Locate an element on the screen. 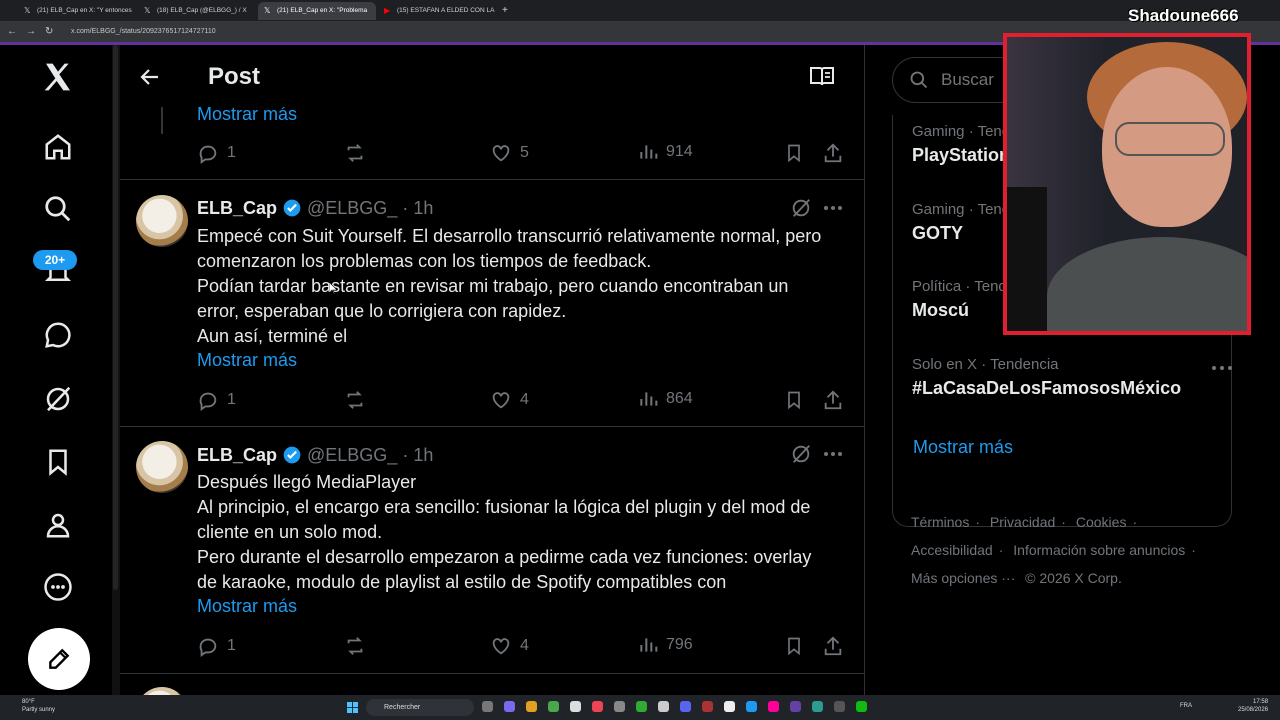 This screenshot has width=1280, height=720. weather-widget: 80°F Partly sunny is located at coordinates (38, 706).